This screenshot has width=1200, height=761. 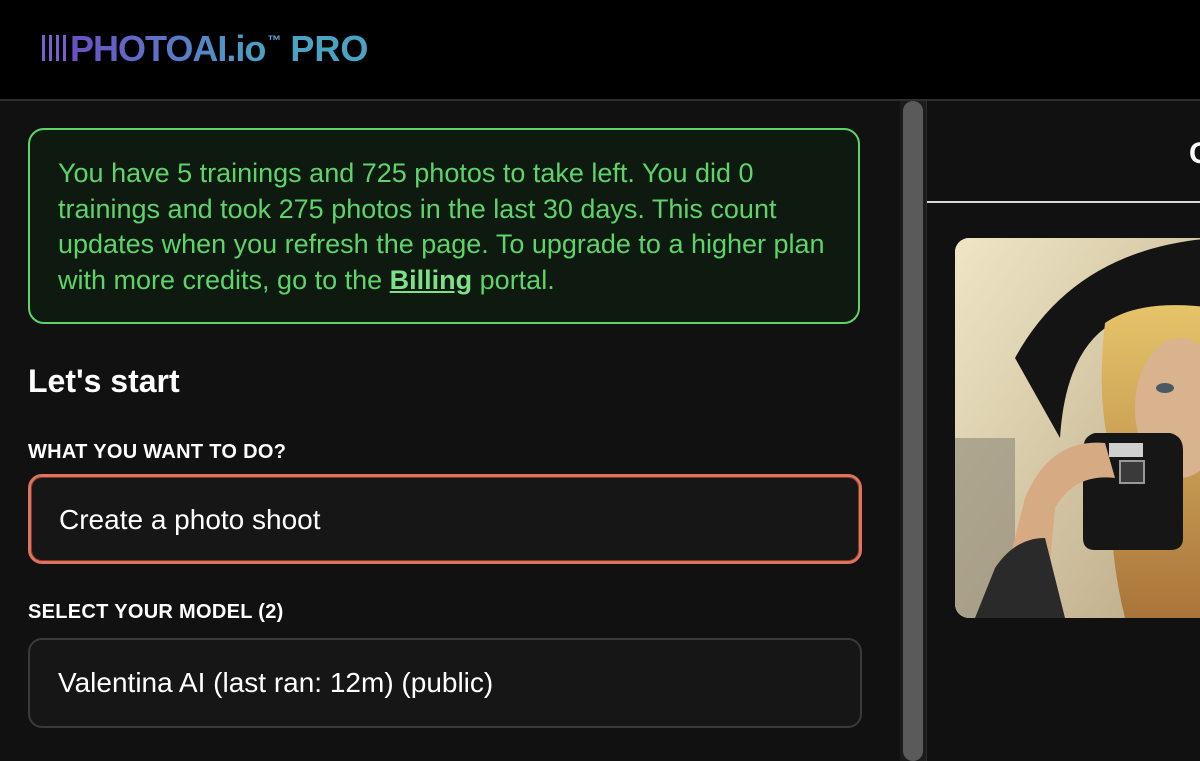 I want to click on scrollbar-thumb, so click(x=913, y=431).